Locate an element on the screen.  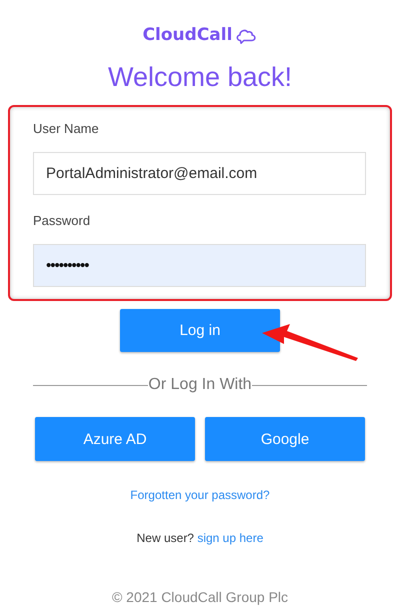
forgot-password-link: Forgotten your password? is located at coordinates (200, 495).